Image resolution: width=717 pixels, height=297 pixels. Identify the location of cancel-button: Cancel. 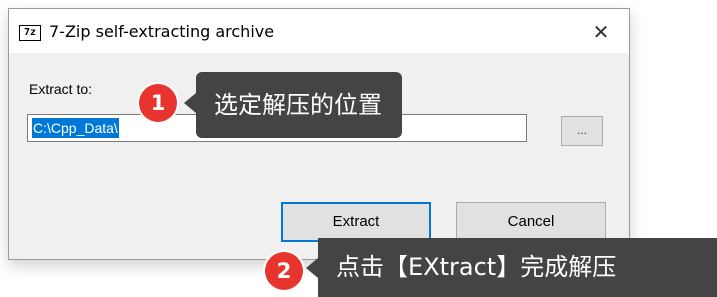
(531, 222).